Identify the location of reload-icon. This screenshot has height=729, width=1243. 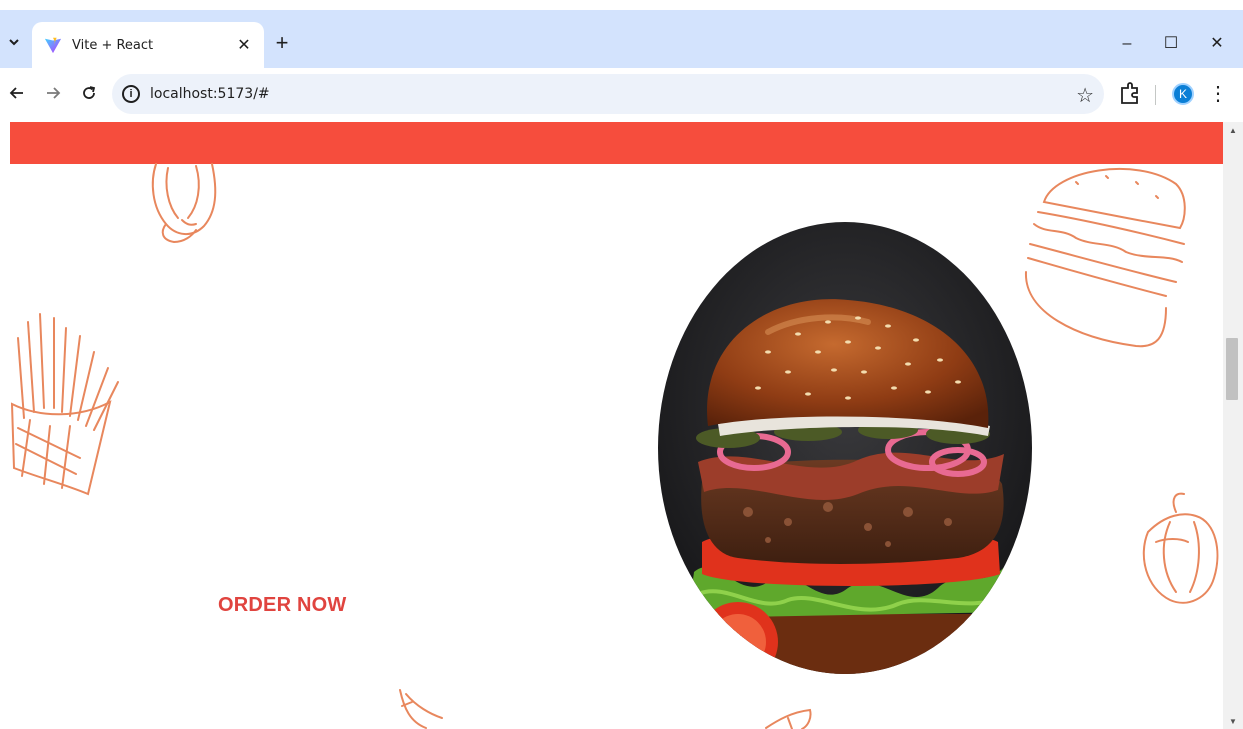
(89, 92).